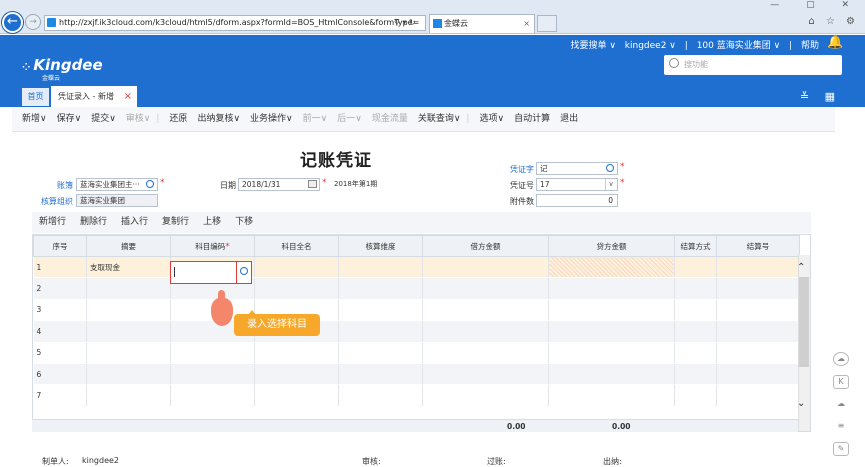 The image size is (865, 467). Describe the element at coordinates (60, 246) in the screenshot. I see `column-header: 序号` at that location.